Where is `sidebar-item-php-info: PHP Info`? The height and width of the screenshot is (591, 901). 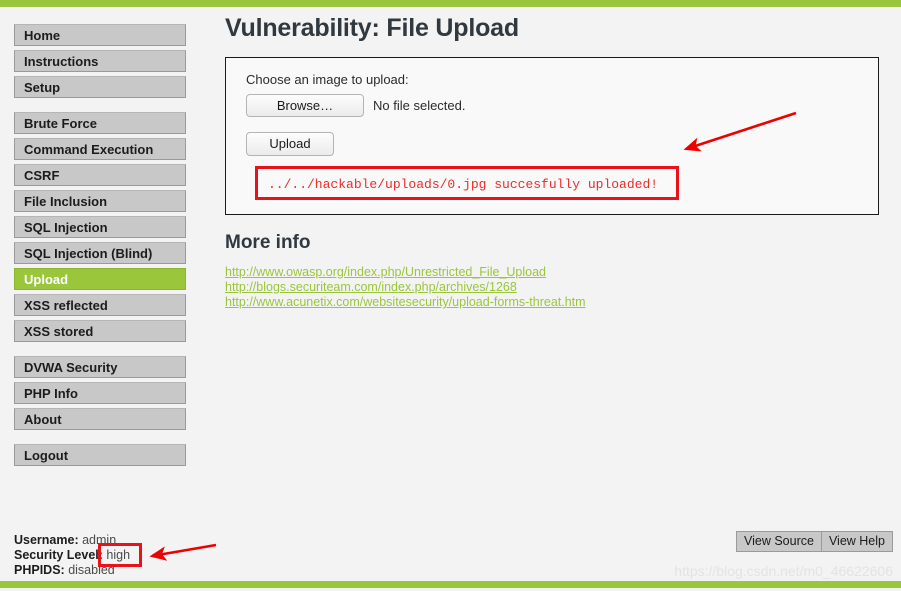 sidebar-item-php-info: PHP Info is located at coordinates (100, 393).